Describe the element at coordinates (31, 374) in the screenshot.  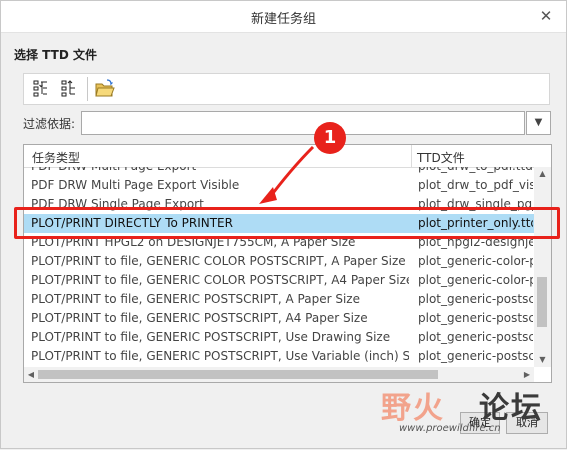
I see `scroll-left-icon: ◀` at that location.